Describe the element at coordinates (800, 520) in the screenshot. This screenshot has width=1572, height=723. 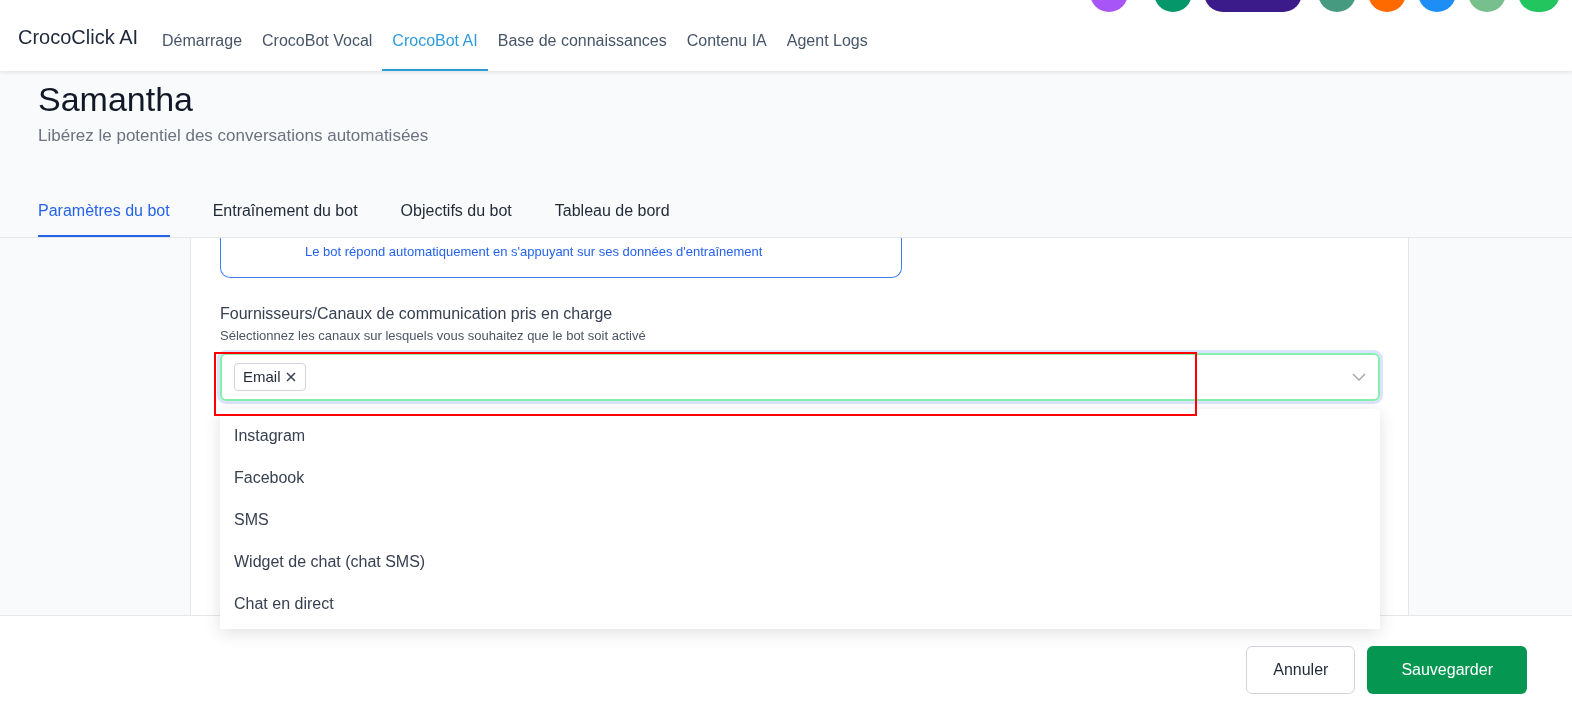
I see `dropdown-option: SMS` at that location.